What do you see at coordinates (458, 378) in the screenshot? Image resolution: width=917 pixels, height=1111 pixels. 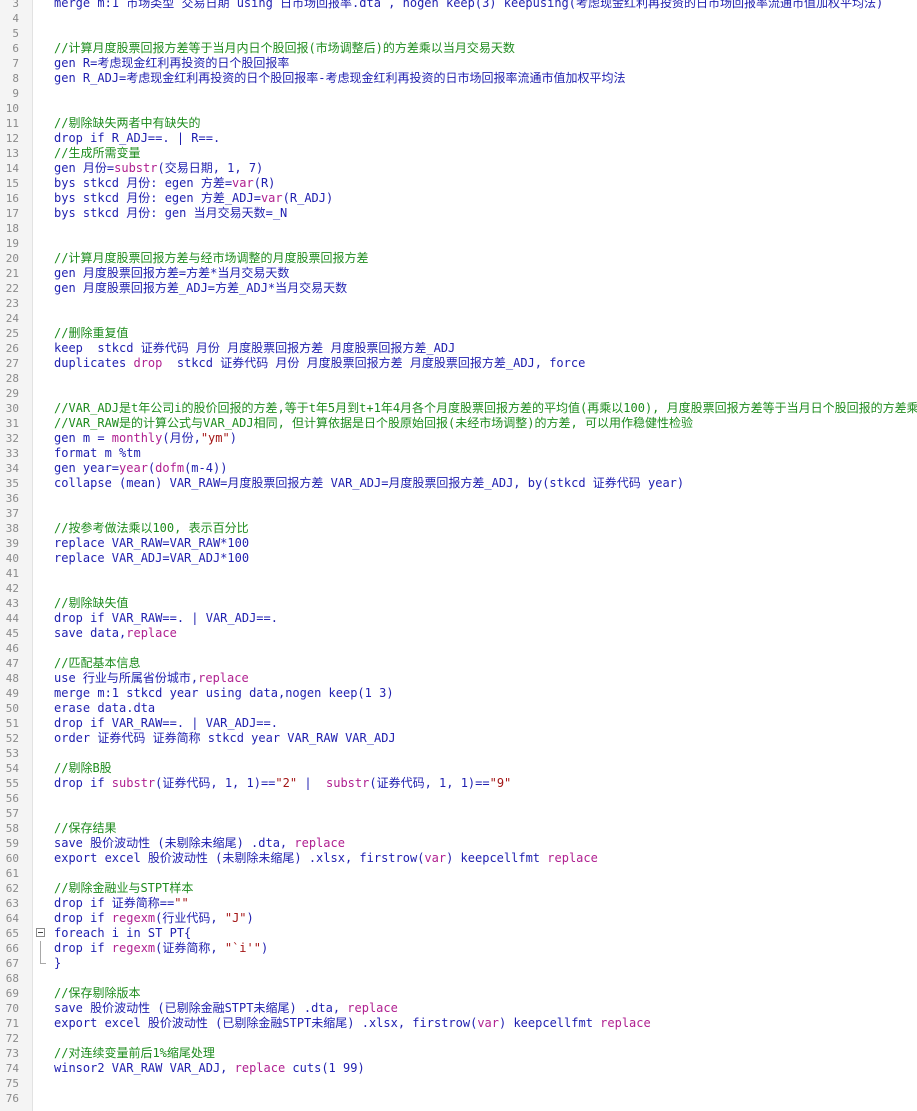 I see `code-line: 28` at bounding box center [458, 378].